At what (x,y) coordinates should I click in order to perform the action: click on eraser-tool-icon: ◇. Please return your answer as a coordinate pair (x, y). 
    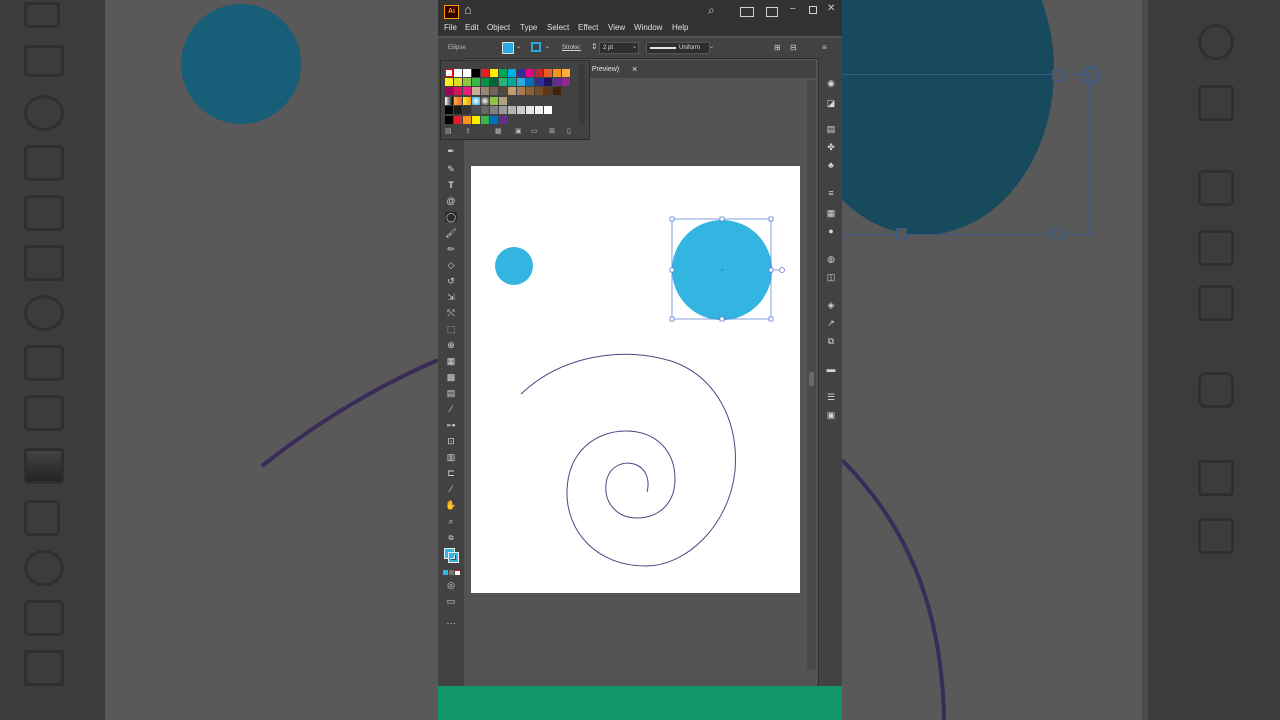
    Looking at the image, I should click on (451, 265).